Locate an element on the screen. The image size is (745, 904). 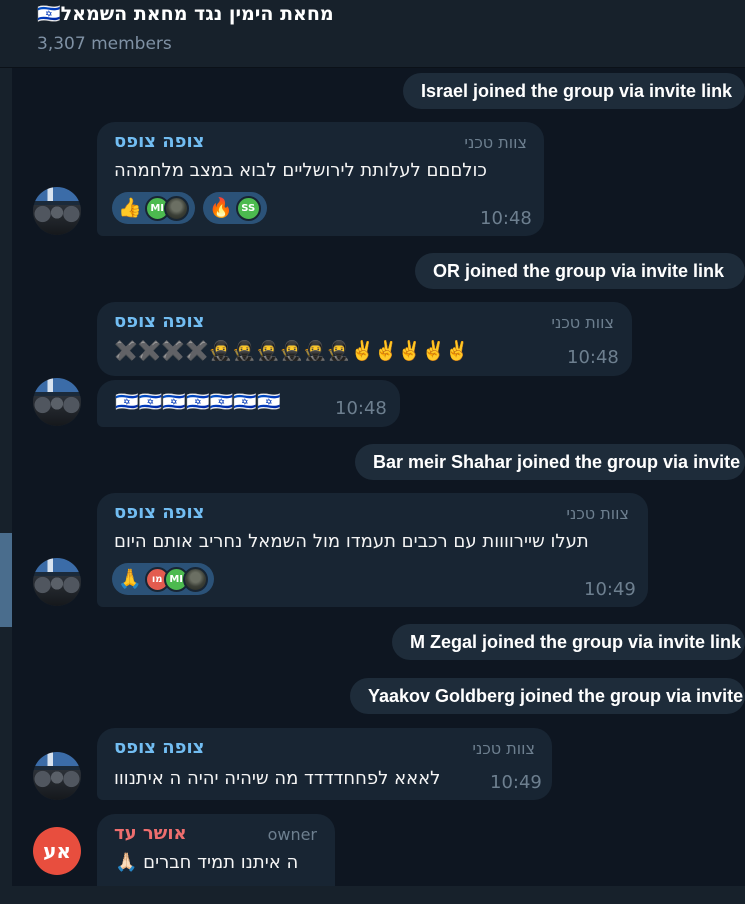
sender-name: אושר עד is located at coordinates (150, 833).